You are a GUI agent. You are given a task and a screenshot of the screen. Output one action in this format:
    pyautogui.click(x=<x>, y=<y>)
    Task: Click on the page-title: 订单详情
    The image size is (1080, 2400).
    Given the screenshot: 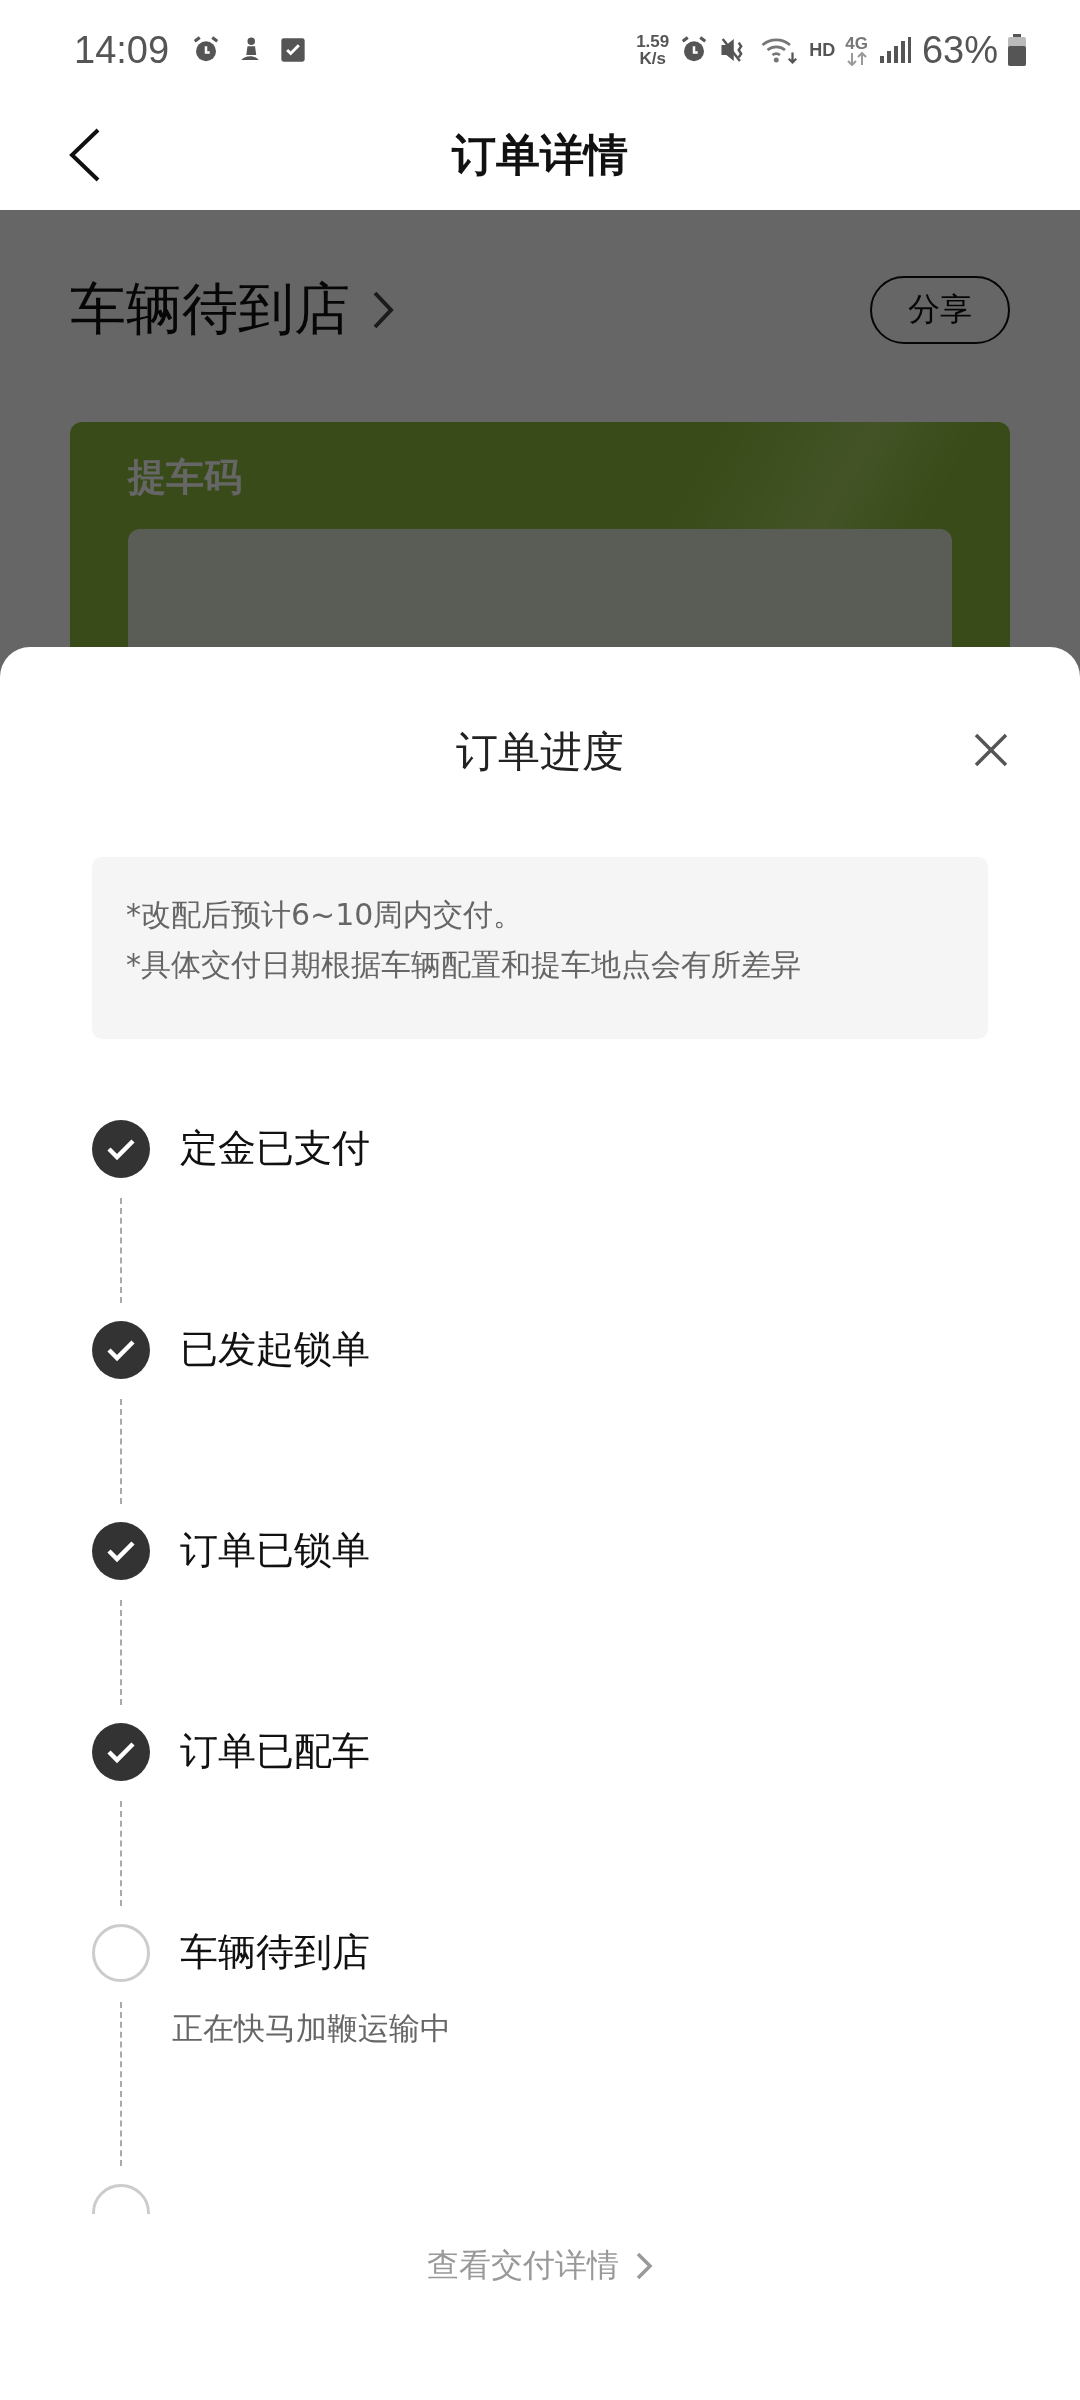 What is the action you would take?
    pyautogui.click(x=540, y=154)
    